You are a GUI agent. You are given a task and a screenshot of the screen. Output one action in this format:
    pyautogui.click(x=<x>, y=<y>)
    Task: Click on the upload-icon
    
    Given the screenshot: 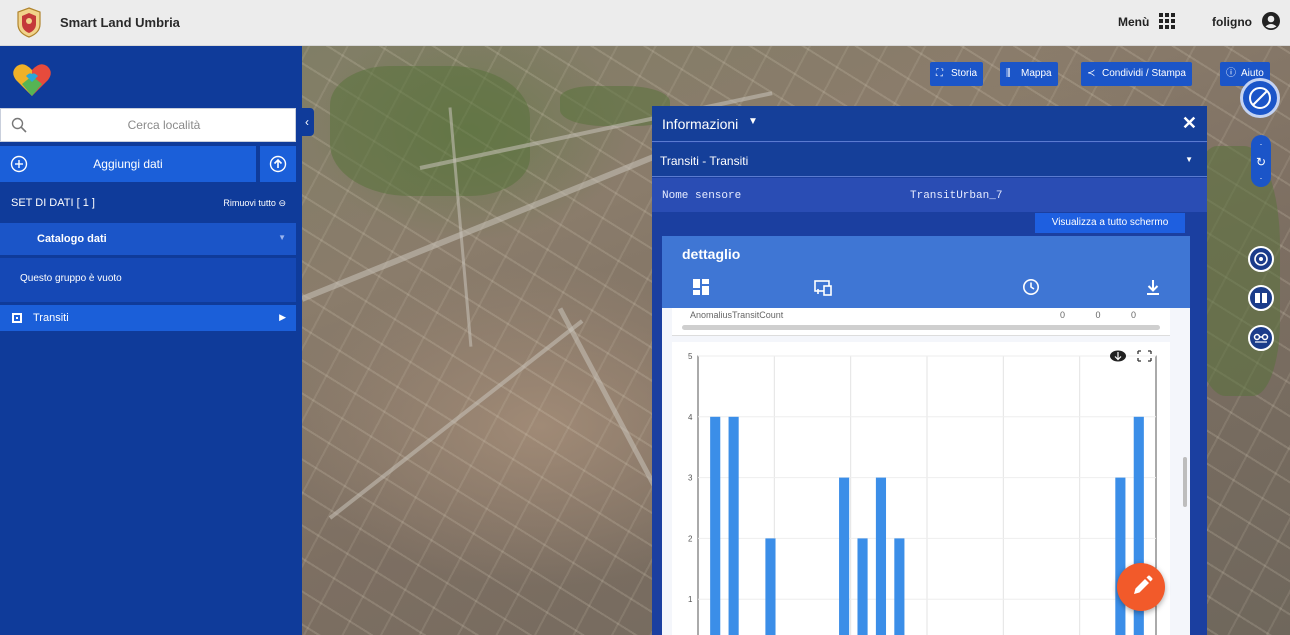 What is the action you would take?
    pyautogui.click(x=278, y=164)
    